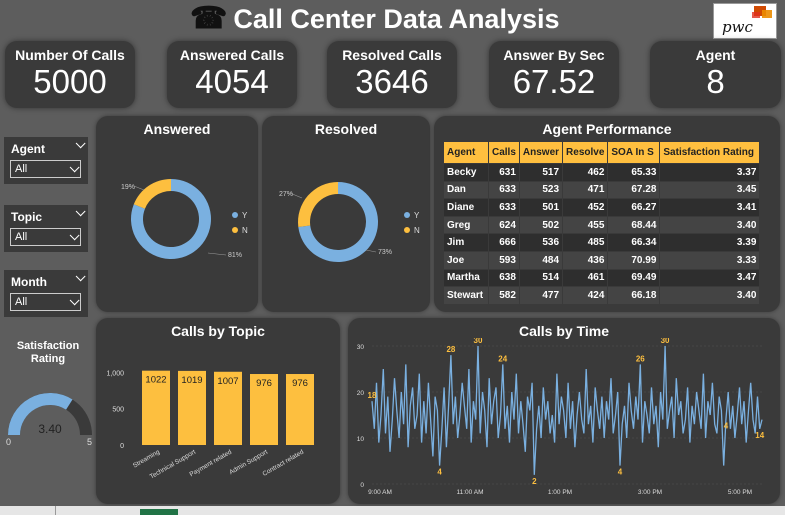 The width and height of the screenshot is (785, 515). I want to click on column-header: Satisfaction Rating, so click(710, 152).